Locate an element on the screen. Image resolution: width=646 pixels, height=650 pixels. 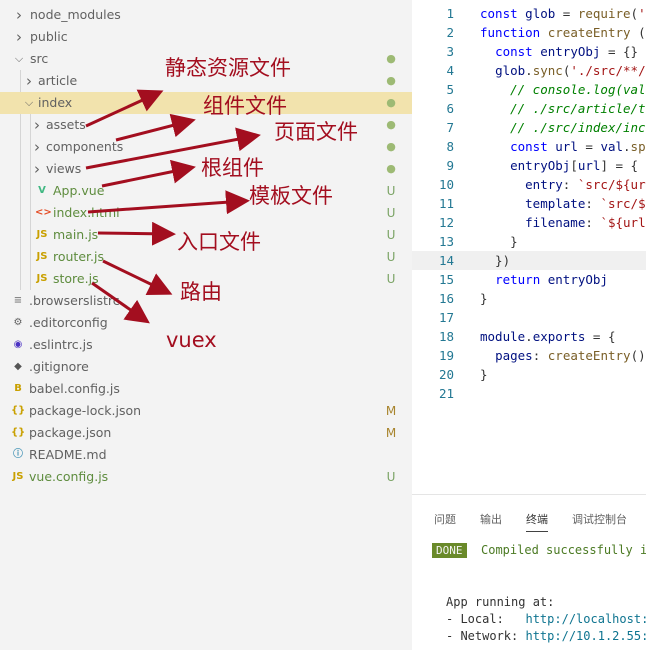
tree-item-label: README.md is located at coordinates (68, 454).